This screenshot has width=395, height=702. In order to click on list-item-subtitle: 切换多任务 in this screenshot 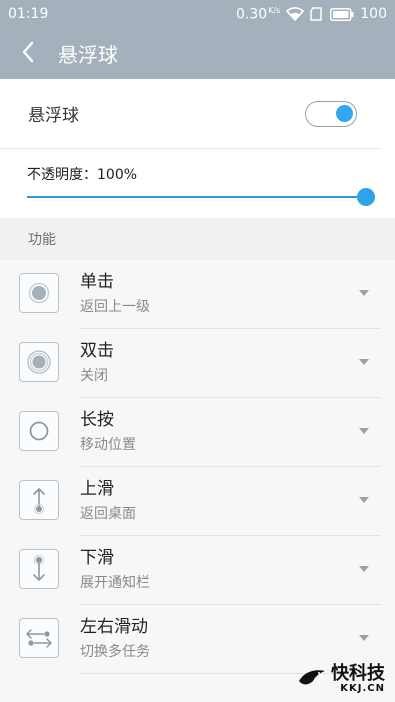, I will do `click(115, 652)`.